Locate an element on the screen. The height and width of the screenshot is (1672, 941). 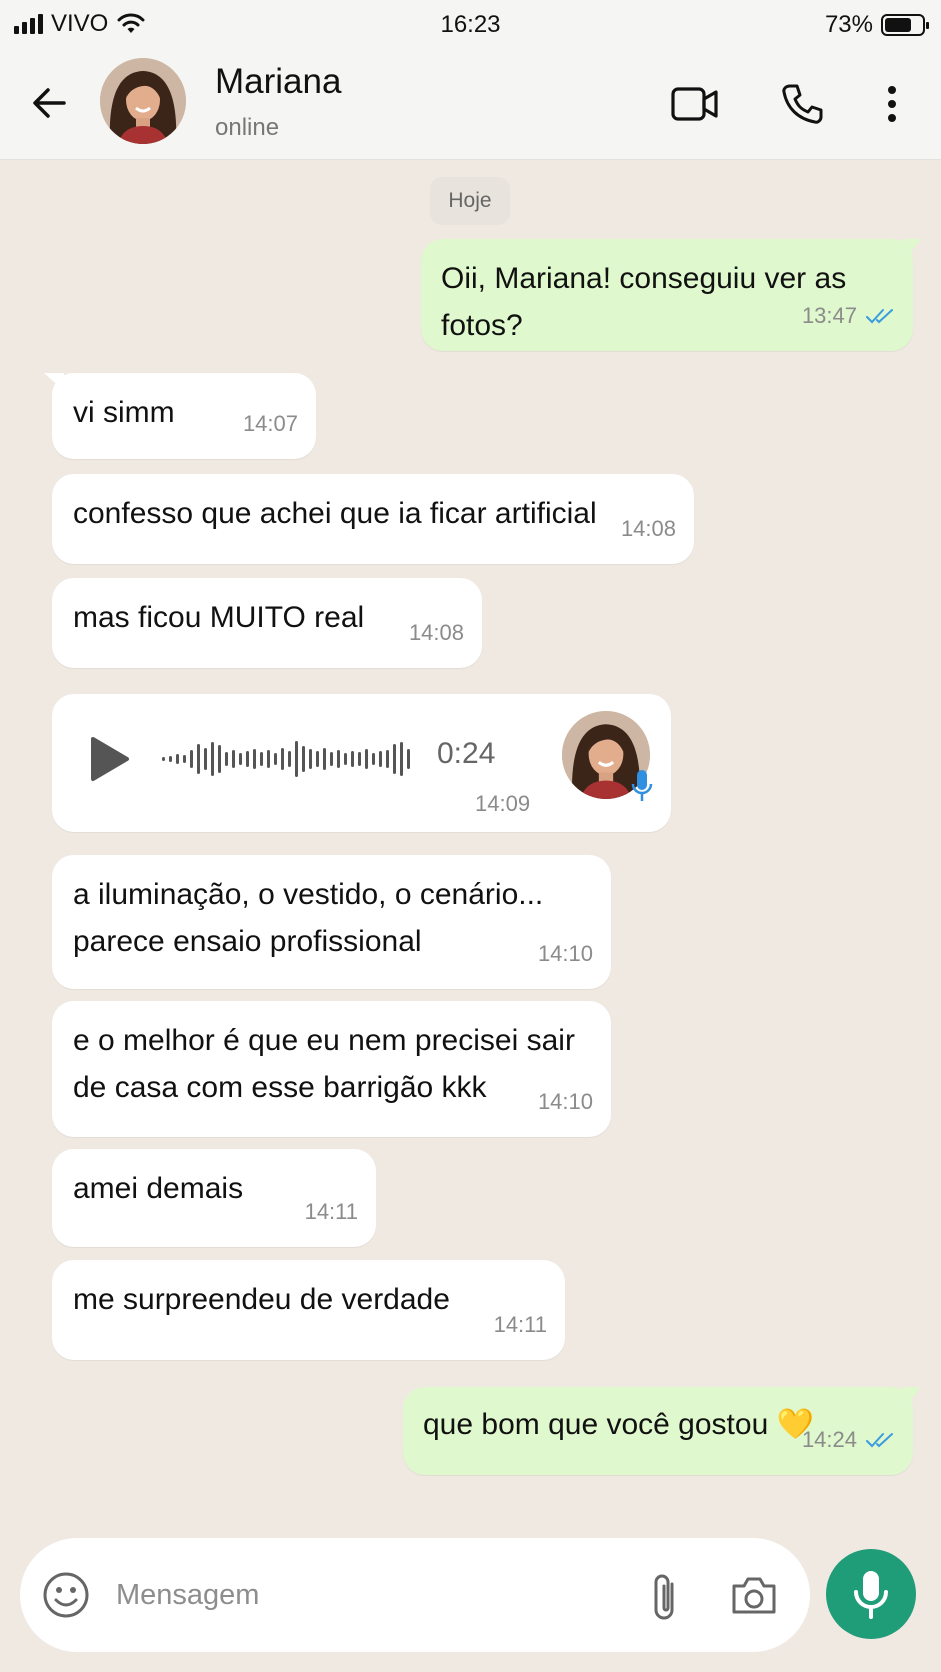
message-bubble-incoming: vi simm 14:07 is located at coordinates (180, 416).